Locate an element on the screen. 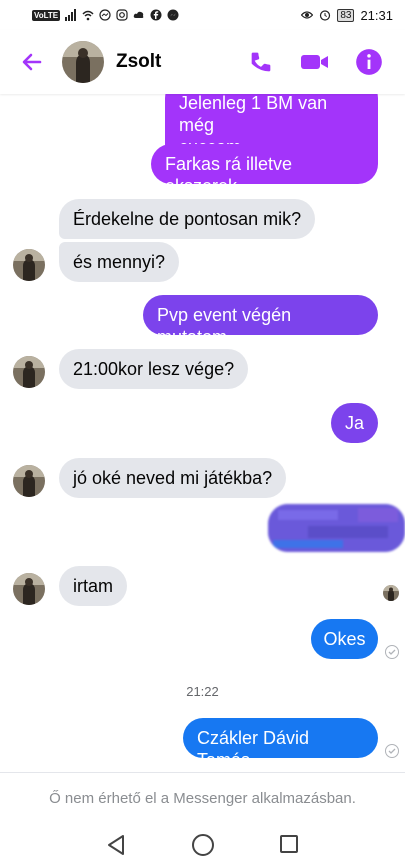 This screenshot has height=867, width=405. back-button is located at coordinates (32, 62).